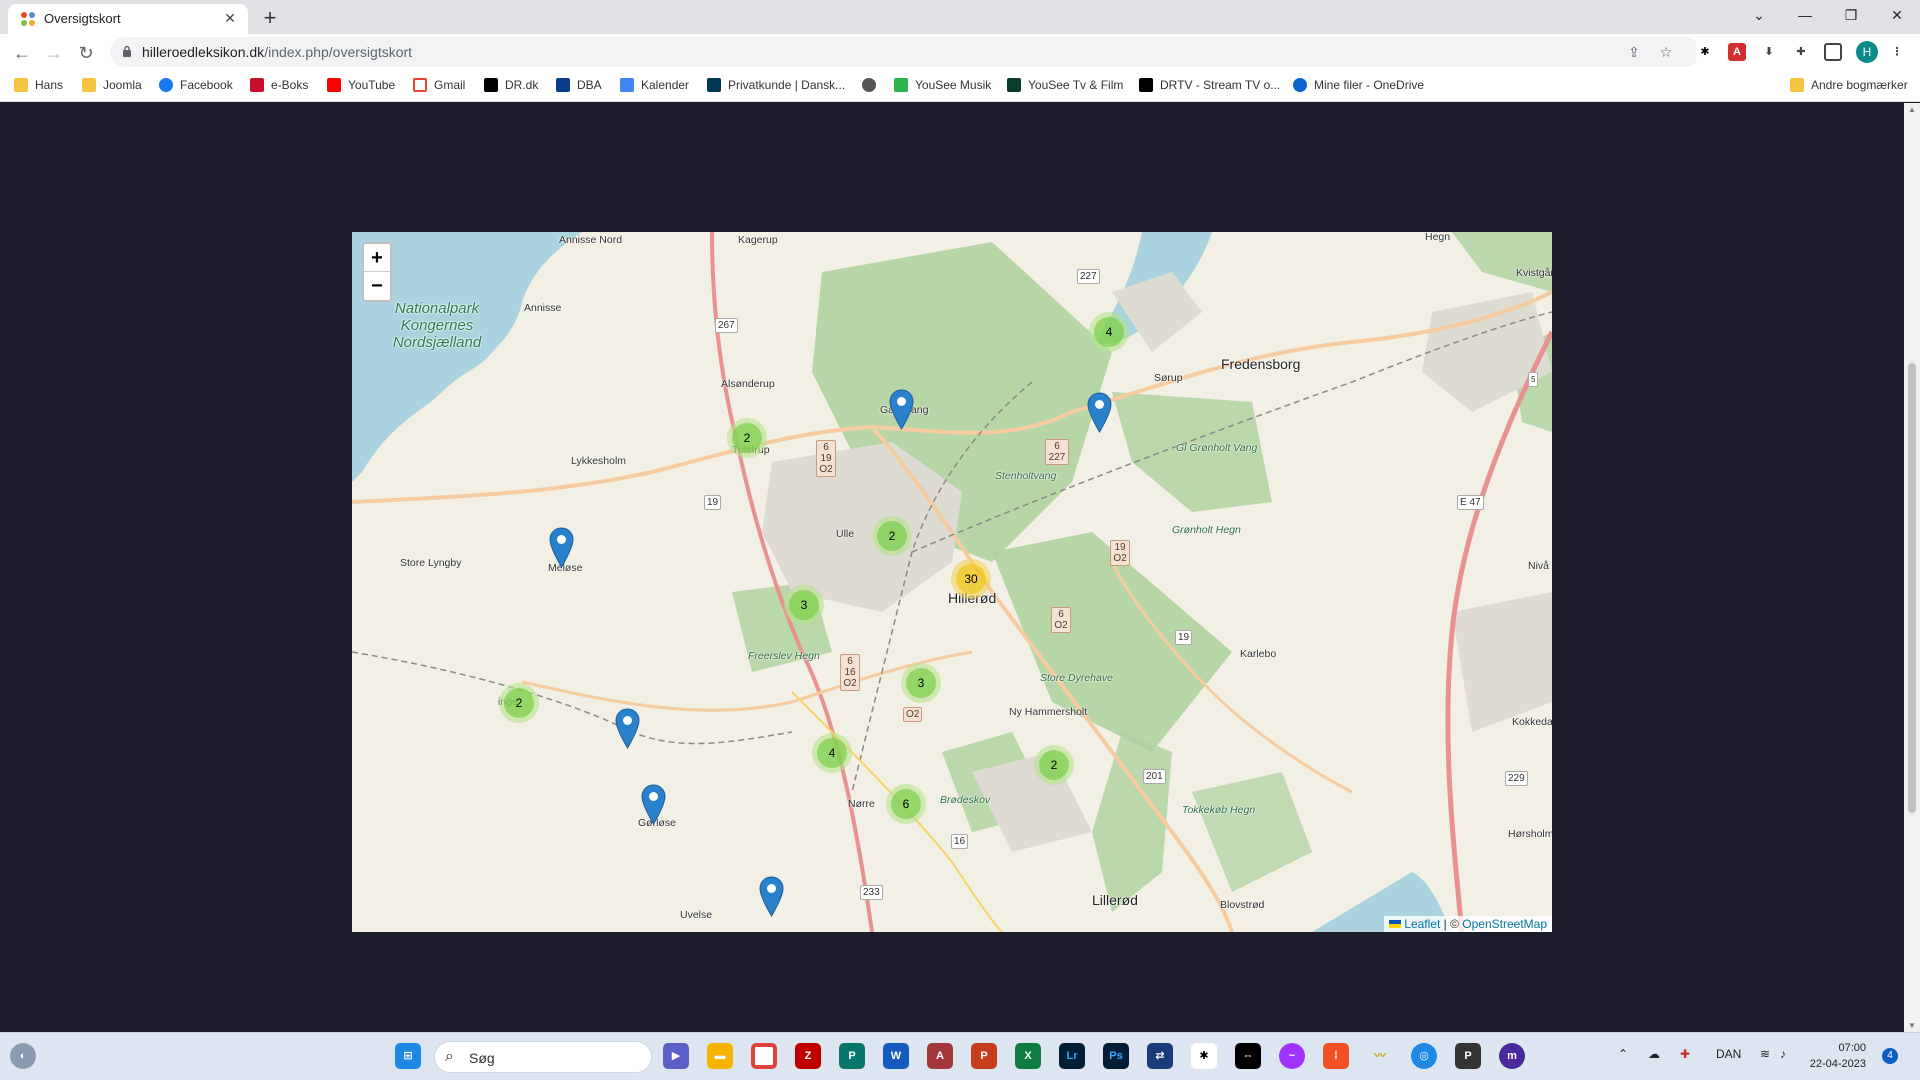  I want to click on mu-app-icon: m, so click(1512, 1056).